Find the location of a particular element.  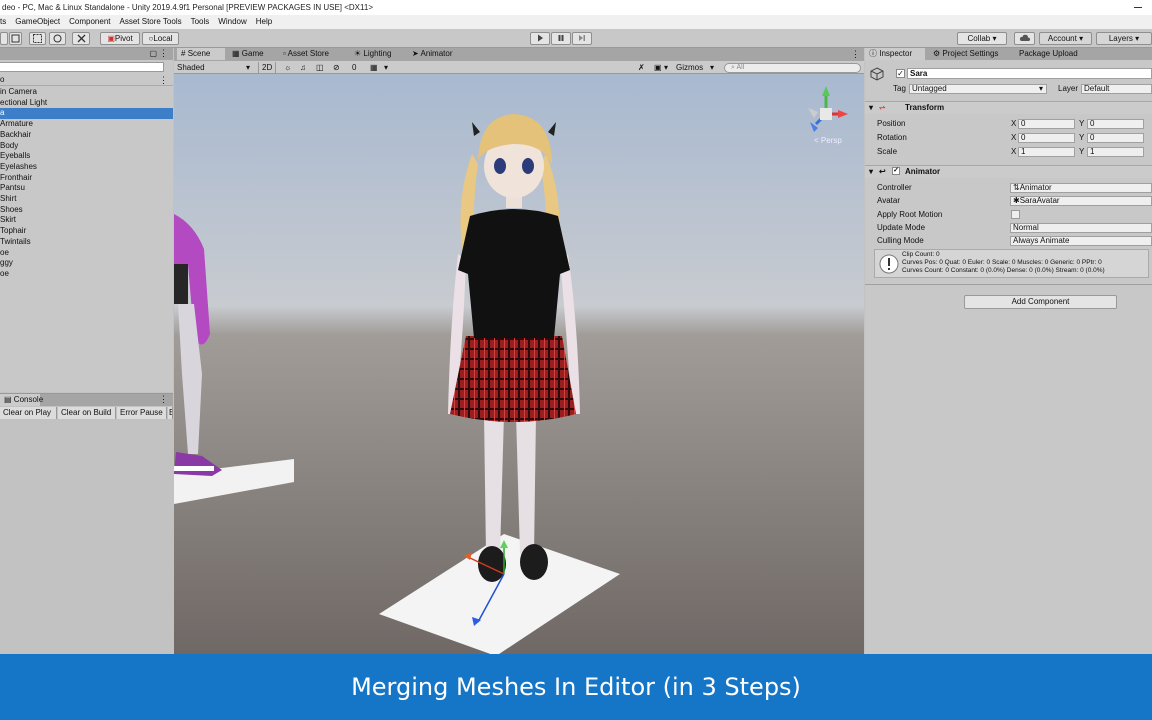

tab-package-upload: Package Upload is located at coordinates (1048, 54).